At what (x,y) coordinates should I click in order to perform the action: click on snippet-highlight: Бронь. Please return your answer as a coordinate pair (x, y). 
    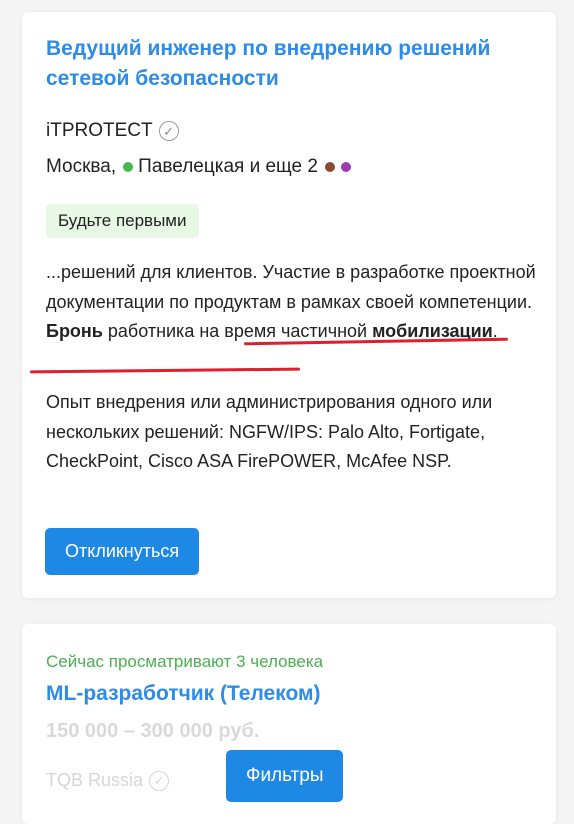
    Looking at the image, I should click on (74, 331).